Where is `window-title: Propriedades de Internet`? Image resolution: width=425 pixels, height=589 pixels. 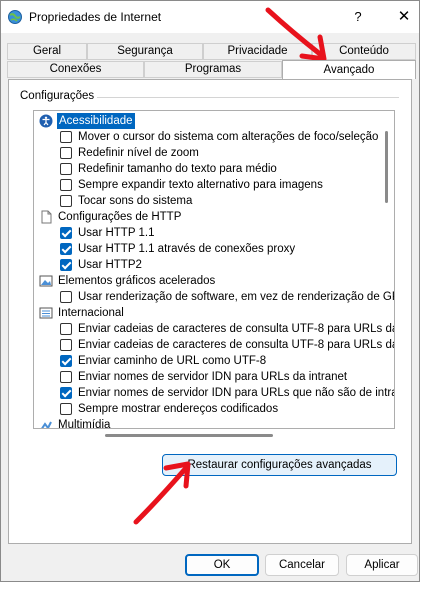
window-title: Propriedades de Internet is located at coordinates (95, 17).